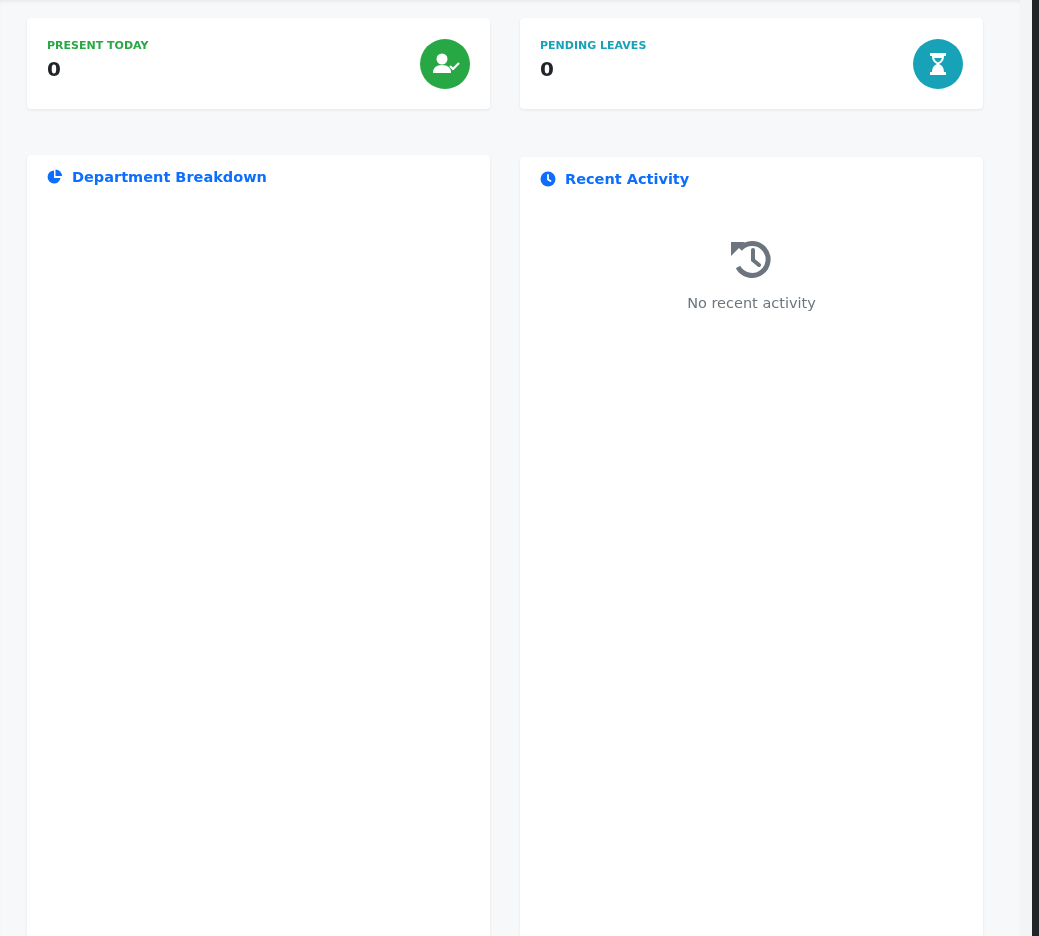 The width and height of the screenshot is (1039, 936). Describe the element at coordinates (445, 63) in the screenshot. I see `user-check-icon` at that location.